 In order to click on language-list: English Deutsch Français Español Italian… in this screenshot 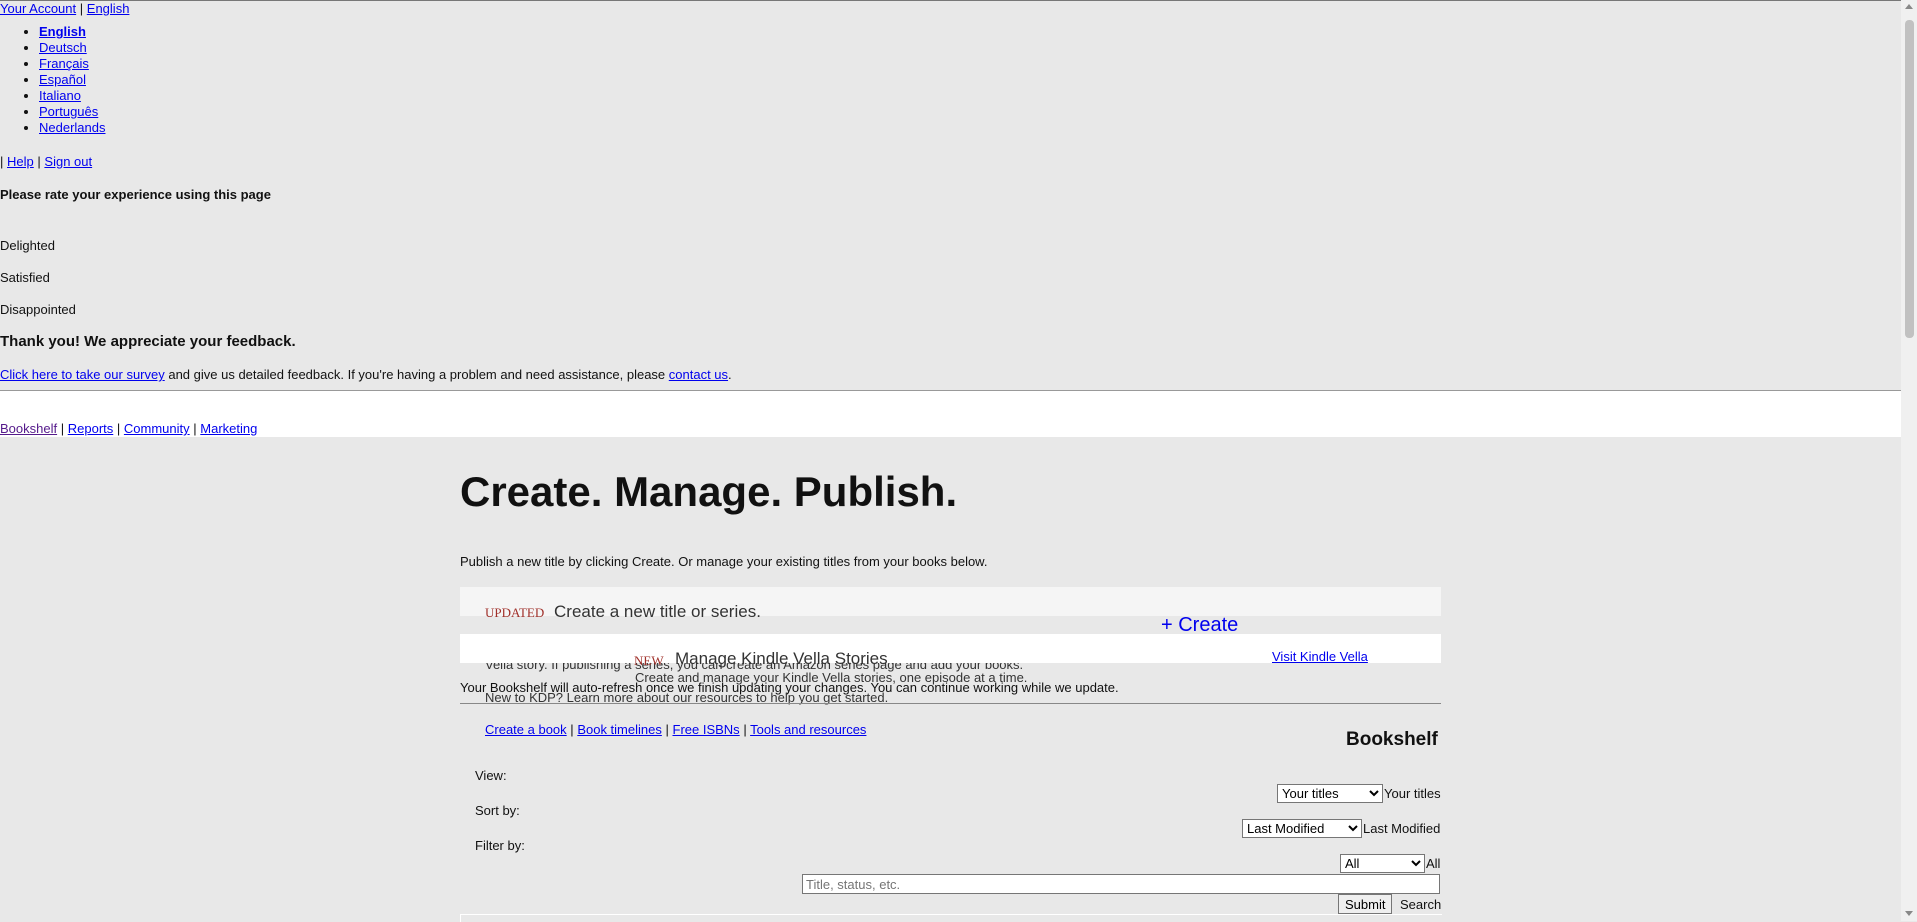, I will do `click(53, 80)`.